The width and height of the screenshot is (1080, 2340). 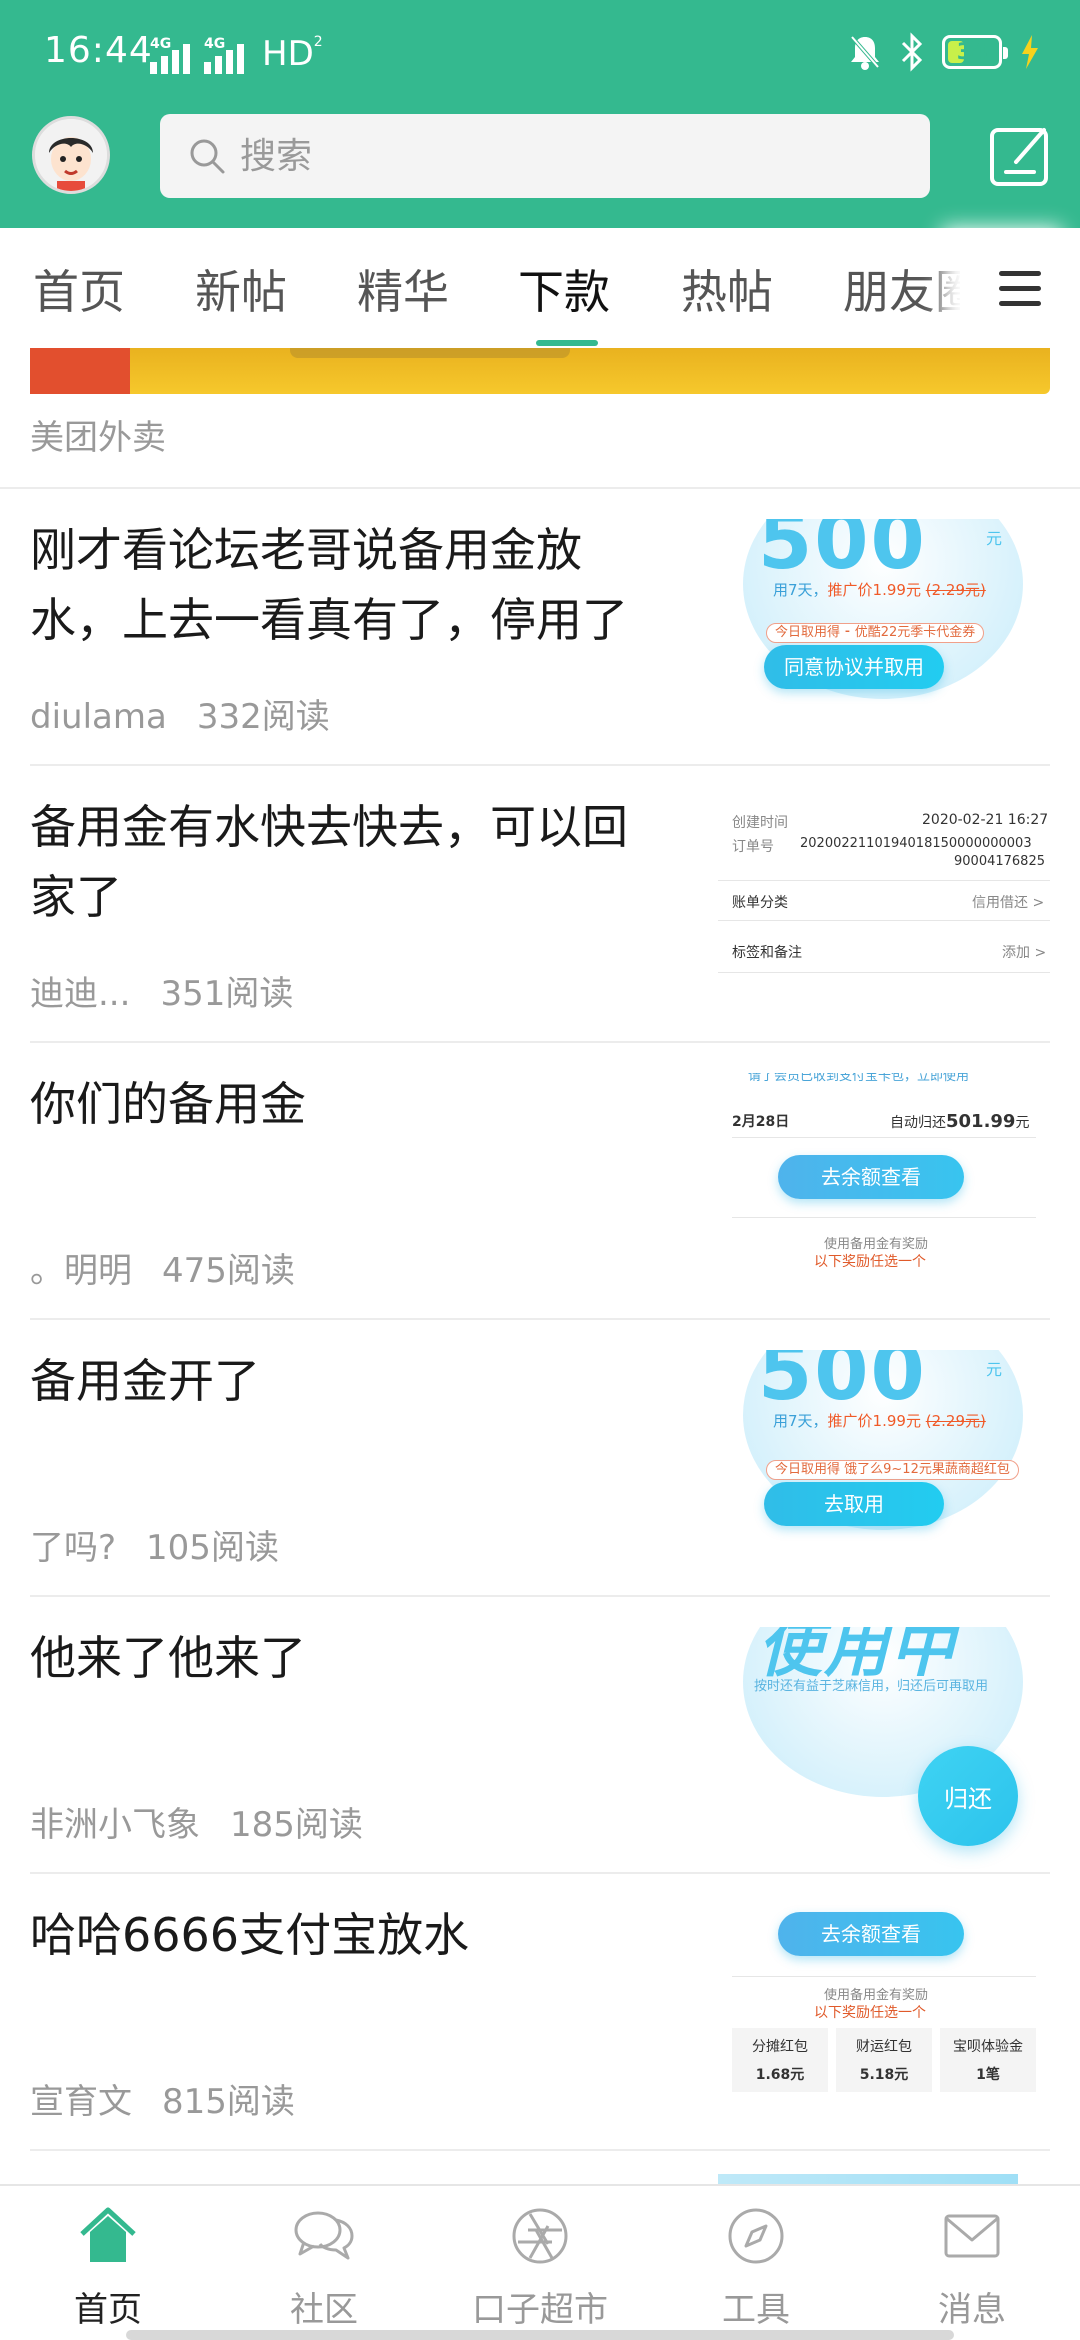 I want to click on ad-banner-image, so click(x=540, y=371).